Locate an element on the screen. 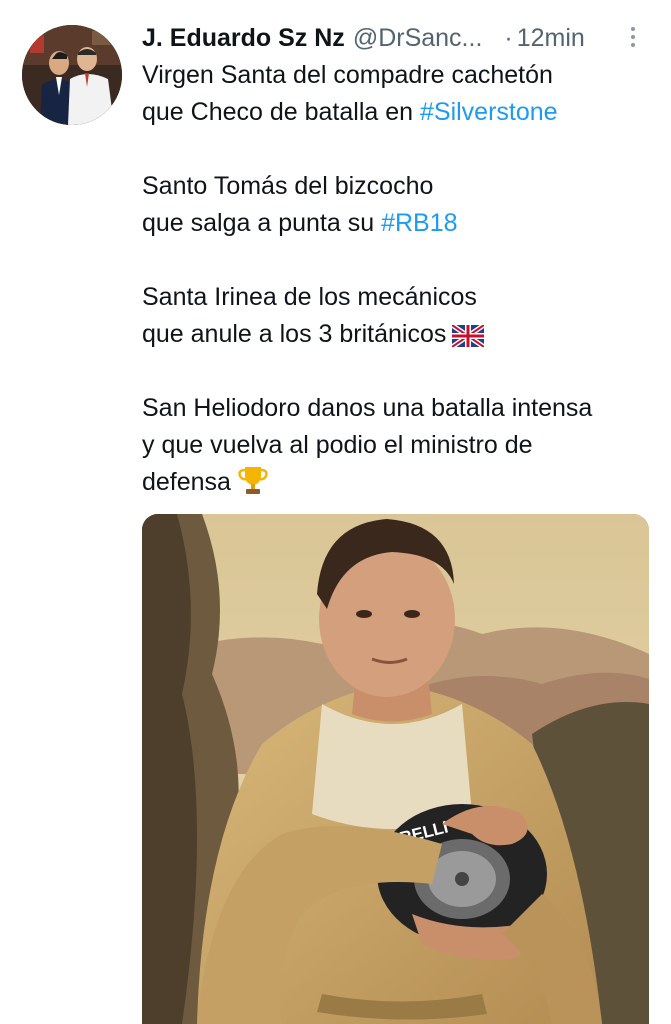 The width and height of the screenshot is (671, 1024). text-line: que Checo de batalla en #Silverstone is located at coordinates (350, 112).